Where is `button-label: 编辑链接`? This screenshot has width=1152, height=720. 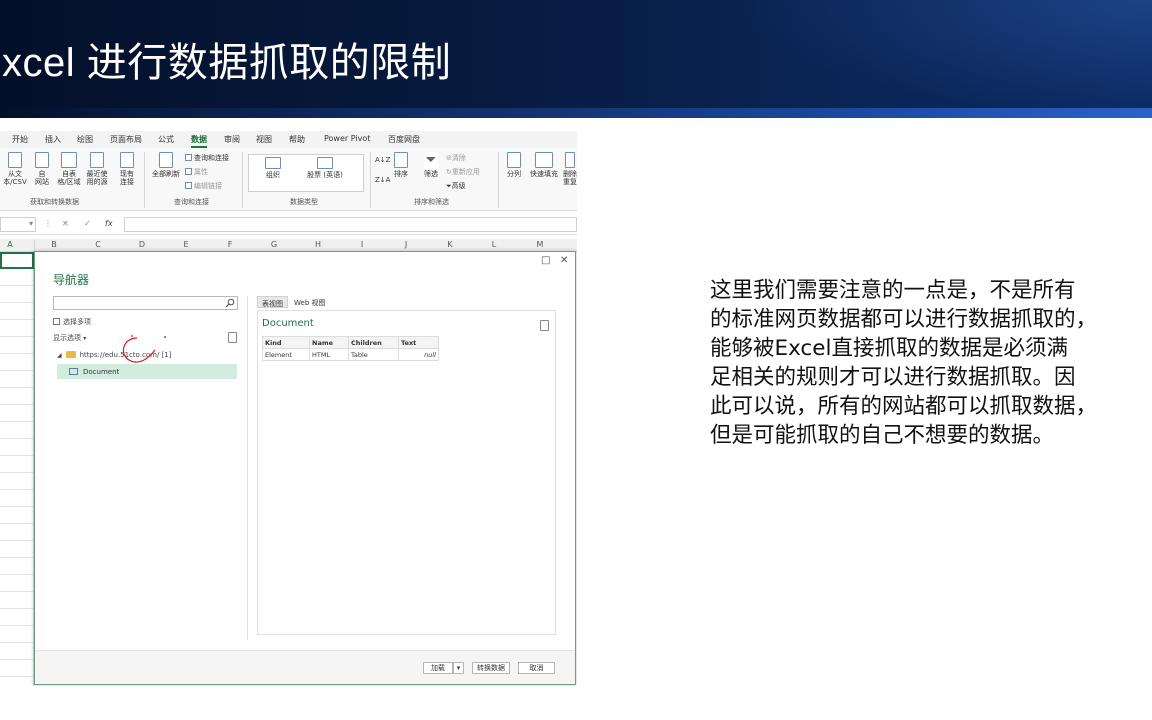
button-label: 编辑链接 is located at coordinates (208, 186).